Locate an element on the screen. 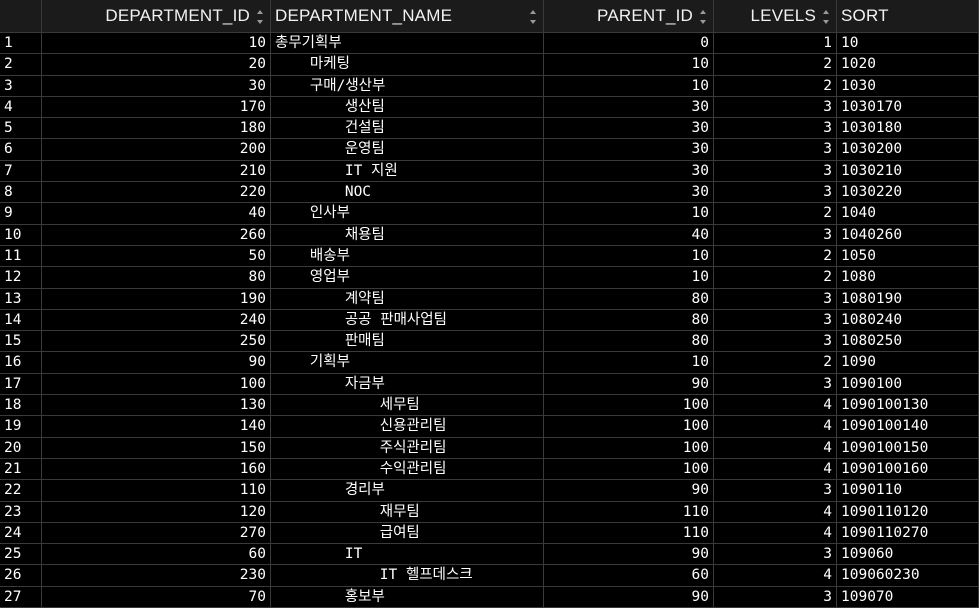  department-name-cell: 공공 판매사업팀 is located at coordinates (407, 320).